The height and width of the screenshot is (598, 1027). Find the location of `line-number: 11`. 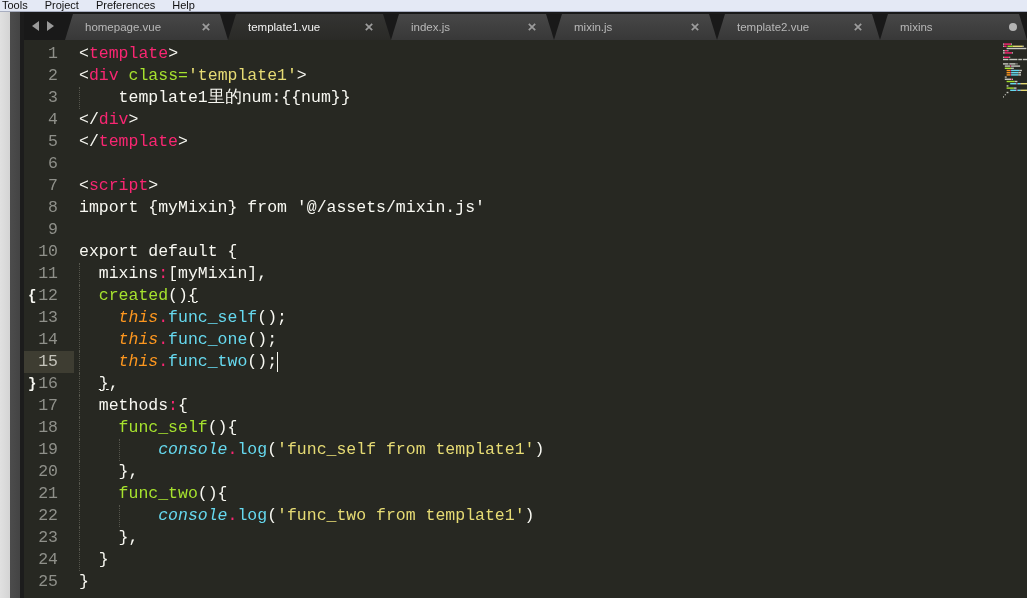

line-number: 11 is located at coordinates (48, 274).